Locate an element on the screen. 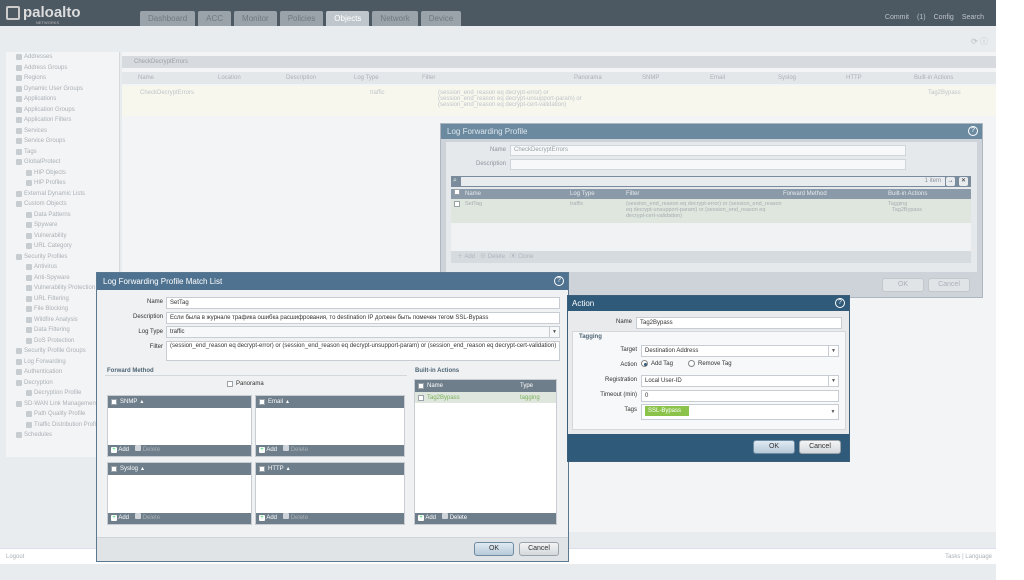 The height and width of the screenshot is (580, 1024). lfp-search-bar: ⌕ 1 item → ✕ is located at coordinates (711, 181).